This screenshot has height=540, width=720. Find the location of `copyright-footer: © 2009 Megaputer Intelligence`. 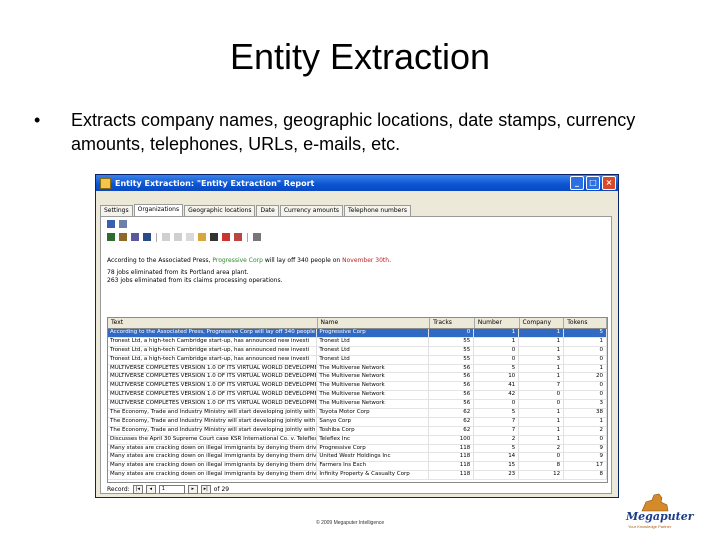

copyright-footer: © 2009 Megaputer Intelligence is located at coordinates (350, 523).